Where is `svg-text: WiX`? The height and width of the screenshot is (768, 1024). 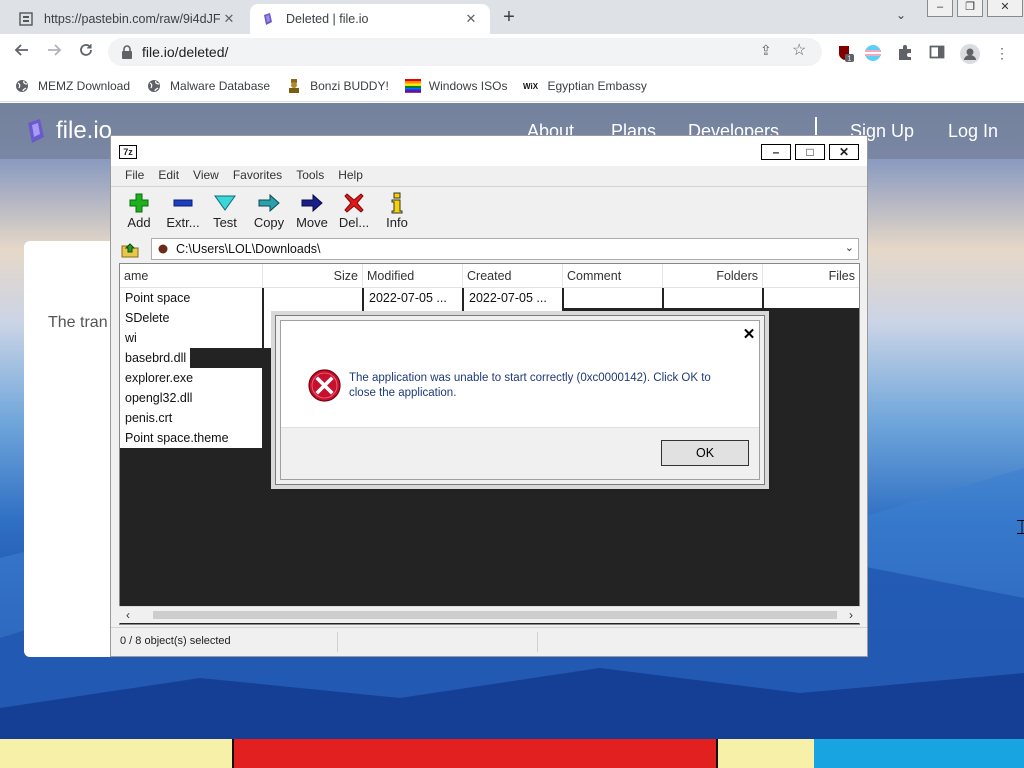
svg-text: WiX is located at coordinates (531, 86).